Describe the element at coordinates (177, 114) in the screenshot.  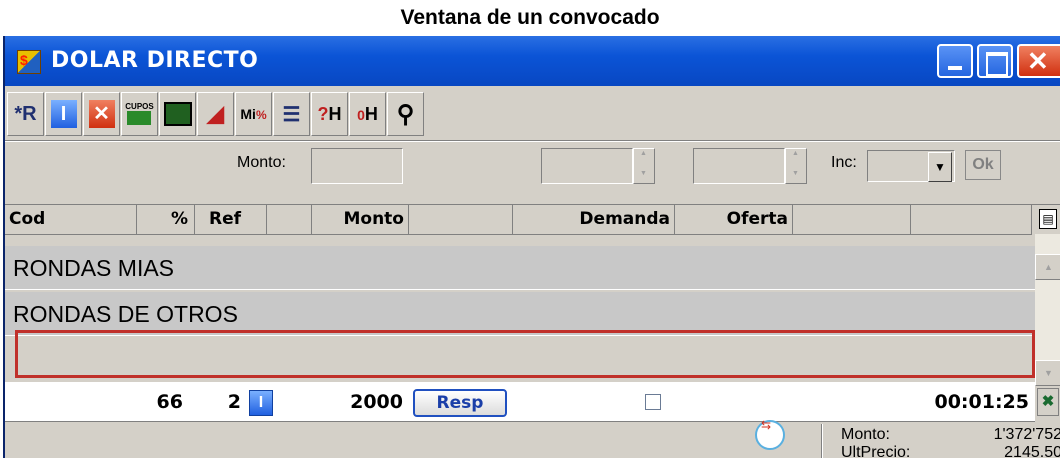
I see `windows-icon` at that location.